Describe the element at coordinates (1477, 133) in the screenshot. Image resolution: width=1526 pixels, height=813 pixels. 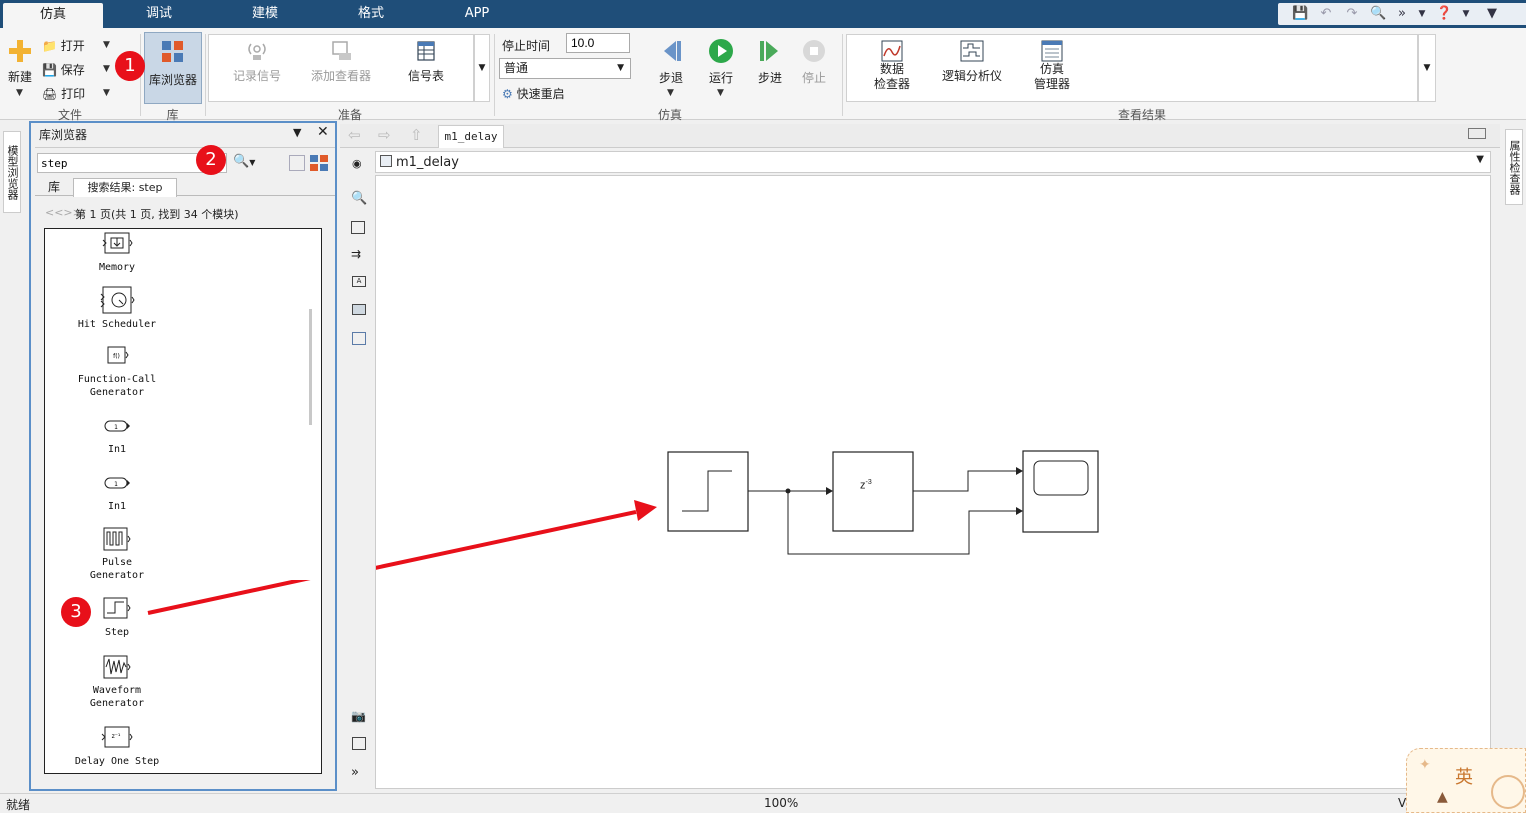
I see `keyboard-icon` at that location.